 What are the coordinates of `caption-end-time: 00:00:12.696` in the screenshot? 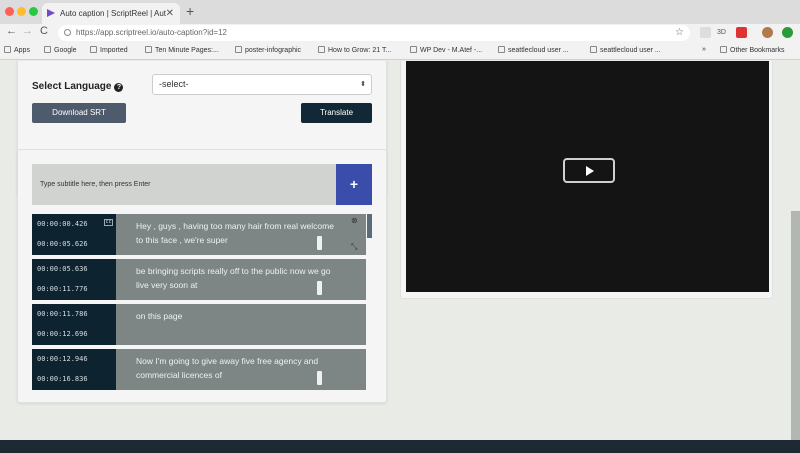 It's located at (62, 334).